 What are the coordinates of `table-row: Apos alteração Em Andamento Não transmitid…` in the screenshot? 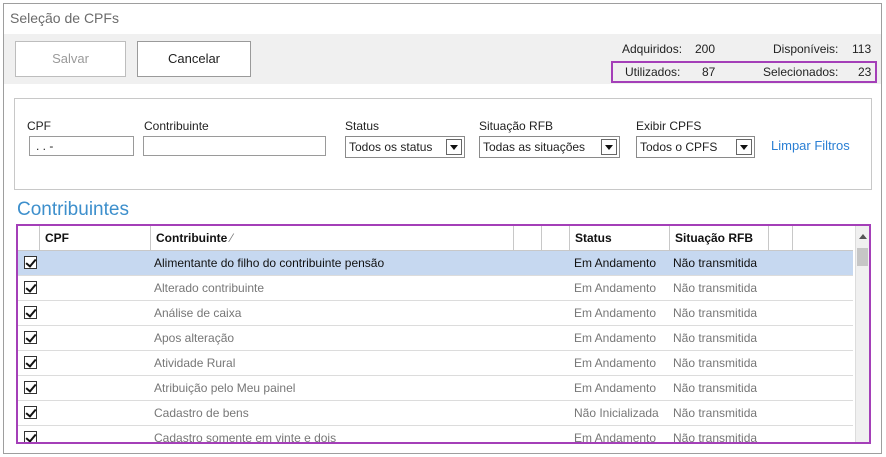 It's located at (435, 338).